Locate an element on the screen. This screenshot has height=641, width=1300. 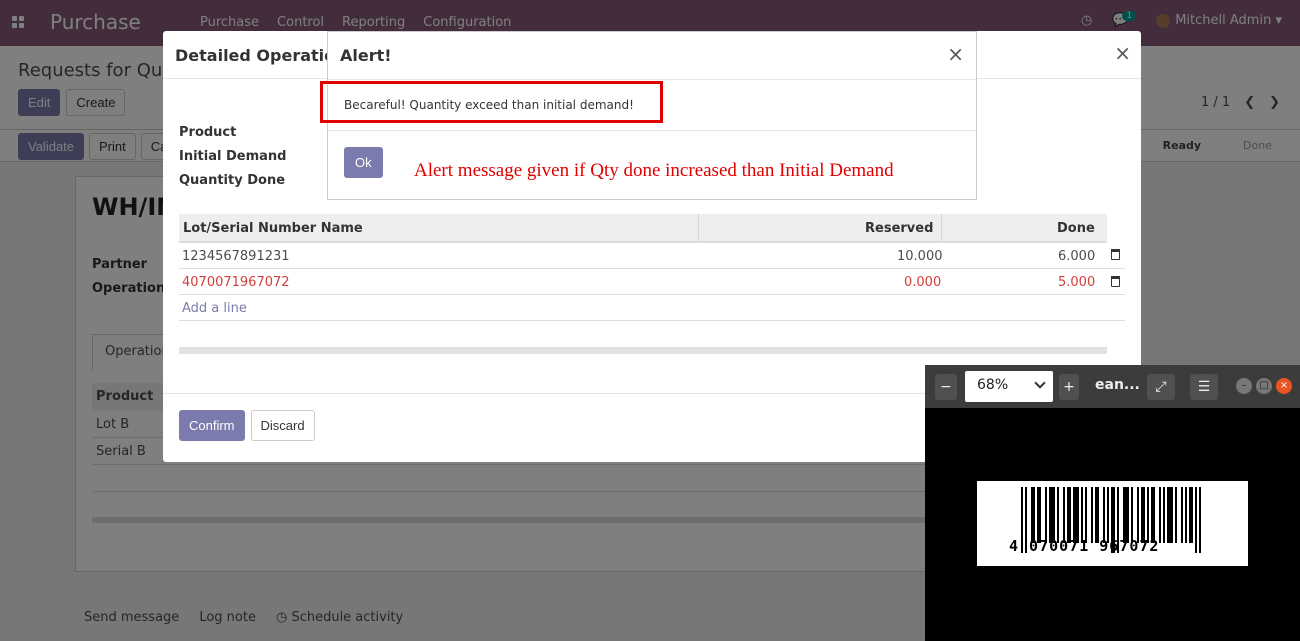
chevron-down-icon is located at coordinates (1040, 383).